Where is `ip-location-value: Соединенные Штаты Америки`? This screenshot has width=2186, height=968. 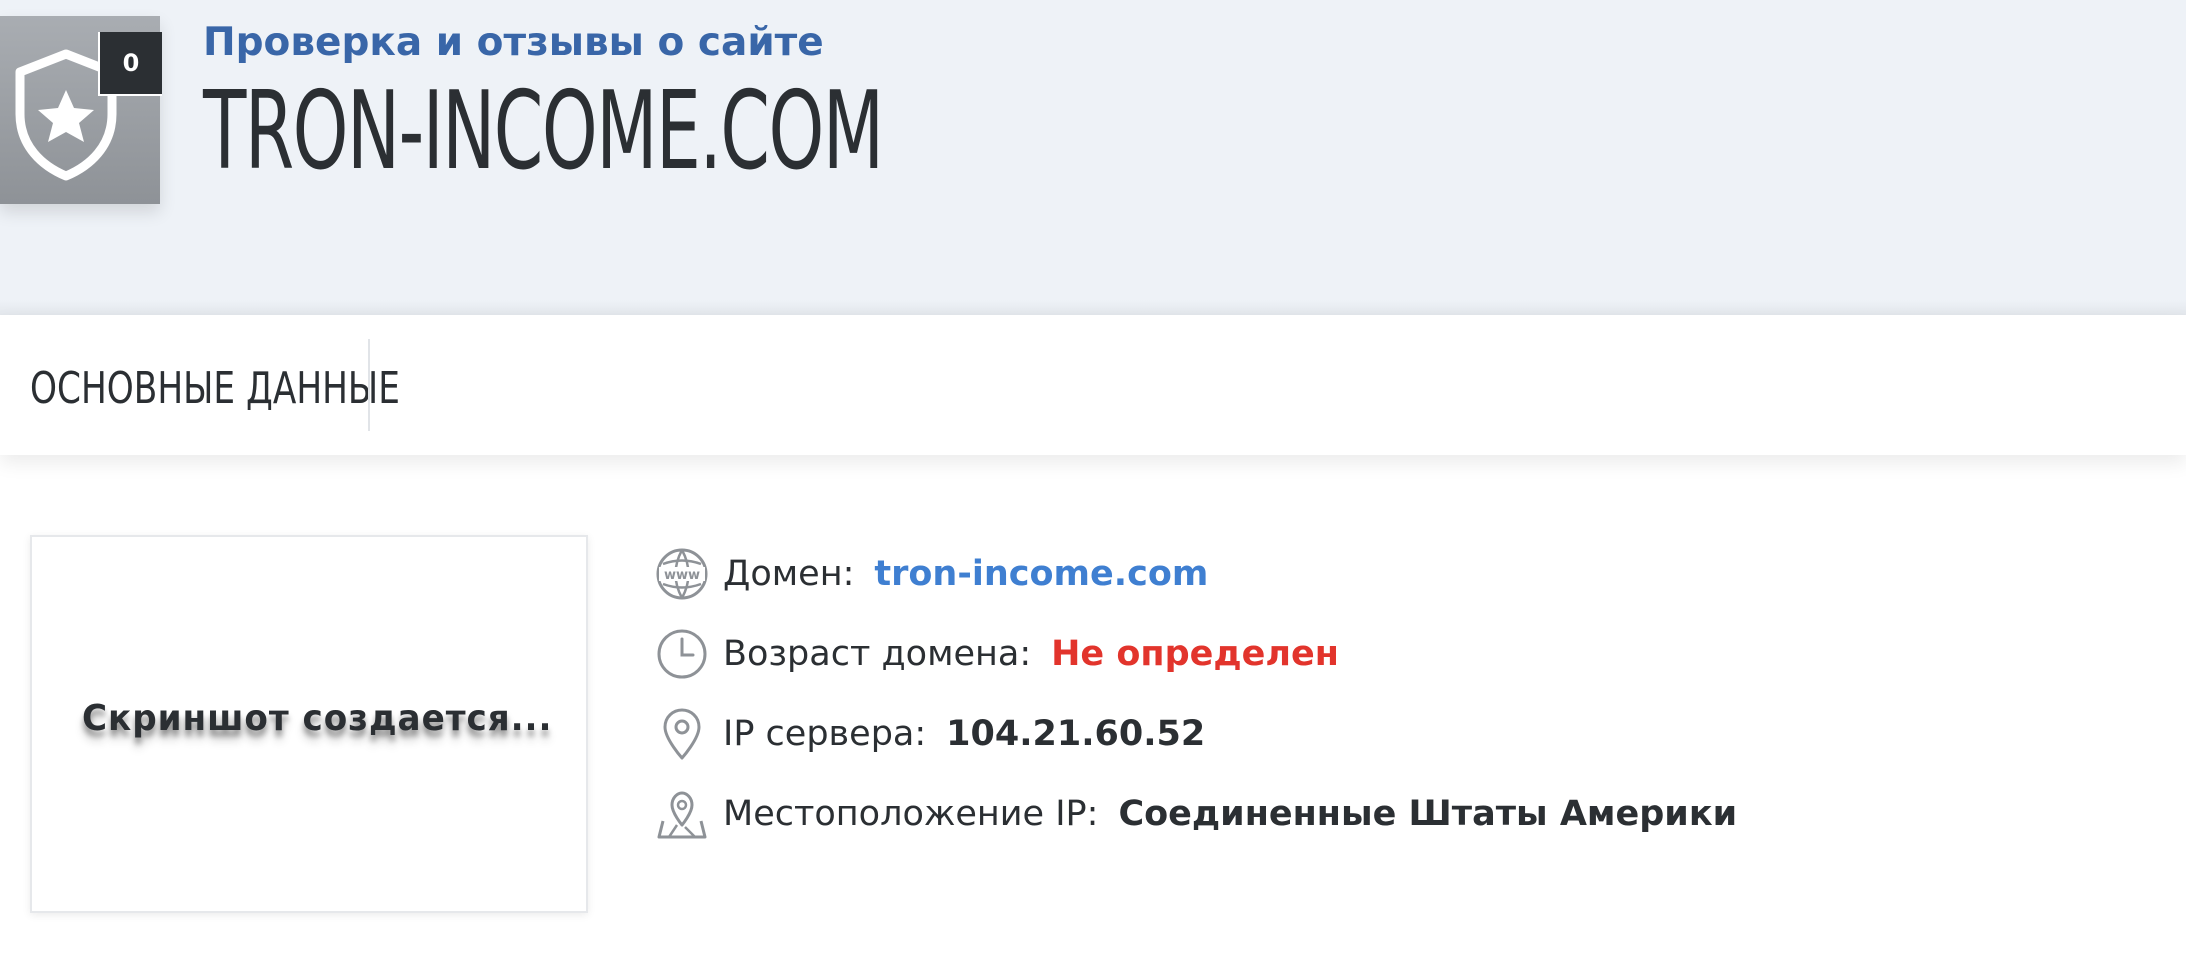
ip-location-value: Соединенные Штаты Америки is located at coordinates (1428, 814).